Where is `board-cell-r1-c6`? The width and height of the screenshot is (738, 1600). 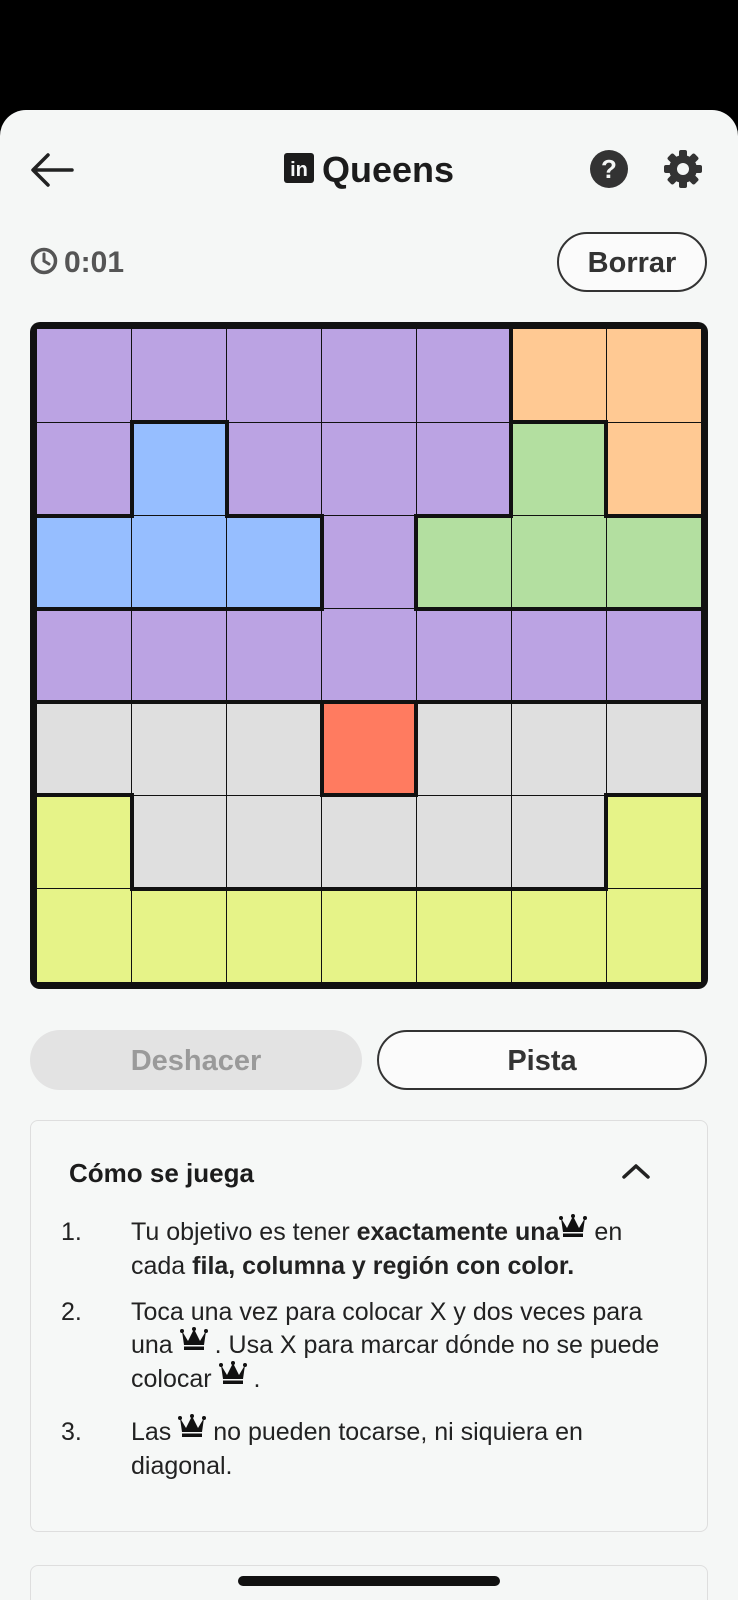 board-cell-r1-c6 is located at coordinates (559, 376).